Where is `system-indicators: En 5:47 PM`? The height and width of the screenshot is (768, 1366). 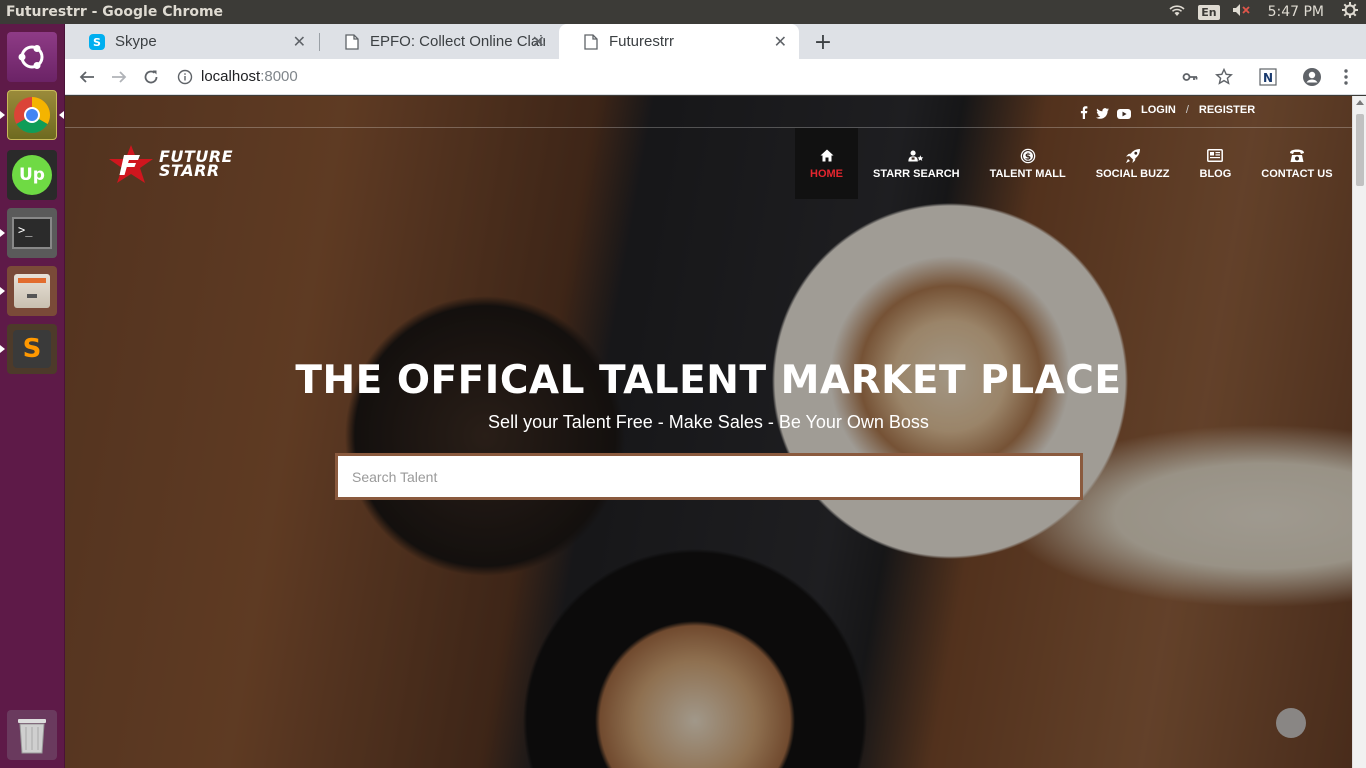 system-indicators: En 5:47 PM is located at coordinates (1267, 12).